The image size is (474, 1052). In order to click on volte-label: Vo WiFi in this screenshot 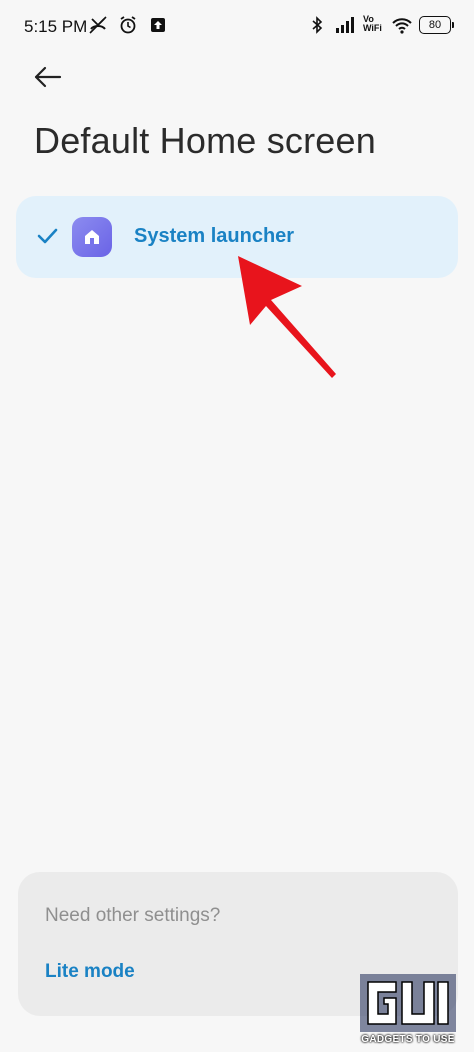, I will do `click(372, 23)`.